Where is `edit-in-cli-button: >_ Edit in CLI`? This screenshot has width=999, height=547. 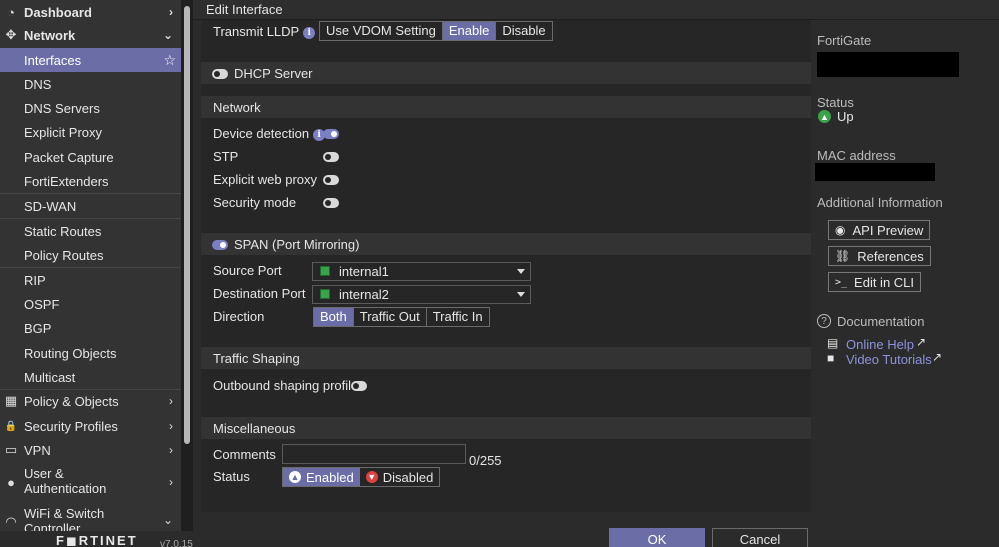
edit-in-cli-button: >_ Edit in CLI is located at coordinates (875, 282).